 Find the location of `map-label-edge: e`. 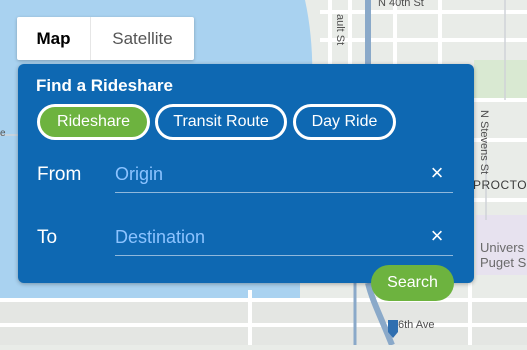

map-label-edge: e is located at coordinates (3, 133).